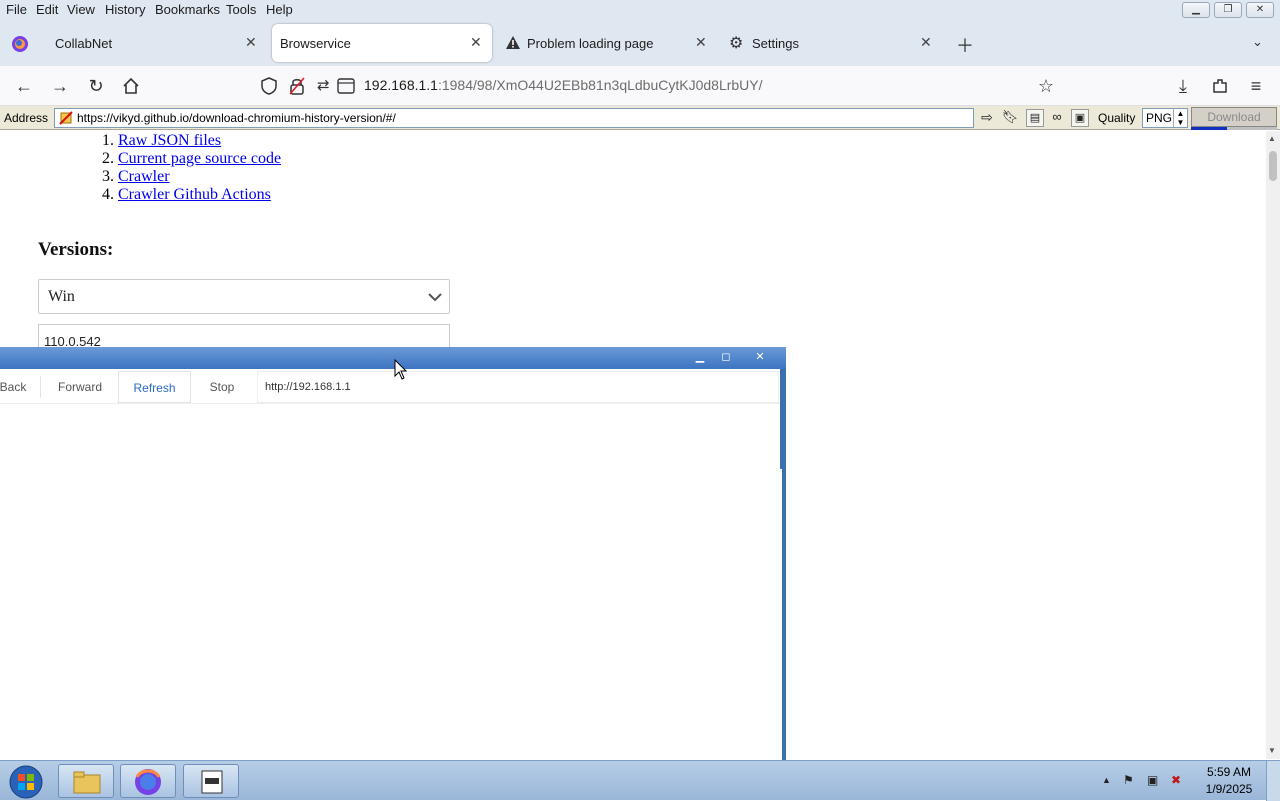 The width and height of the screenshot is (1280, 801). Describe the element at coordinates (108, 158) in the screenshot. I see `list-number: 2.` at that location.